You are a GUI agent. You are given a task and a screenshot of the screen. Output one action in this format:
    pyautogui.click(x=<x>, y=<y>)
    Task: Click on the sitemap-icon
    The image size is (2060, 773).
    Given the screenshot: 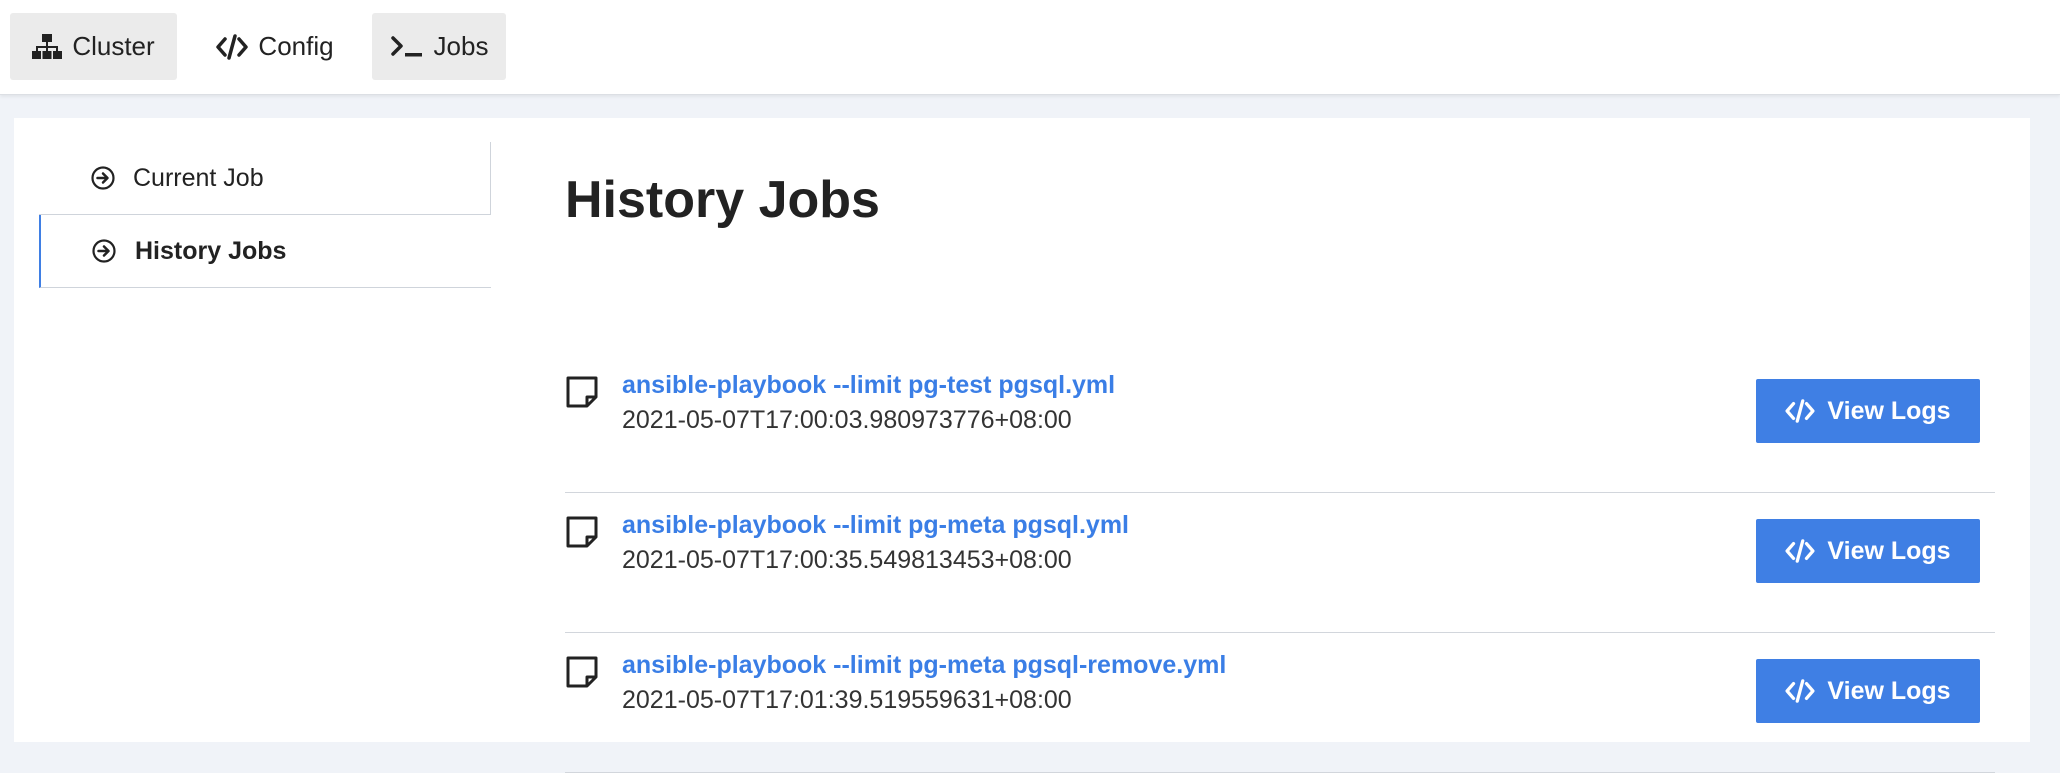 What is the action you would take?
    pyautogui.click(x=47, y=46)
    